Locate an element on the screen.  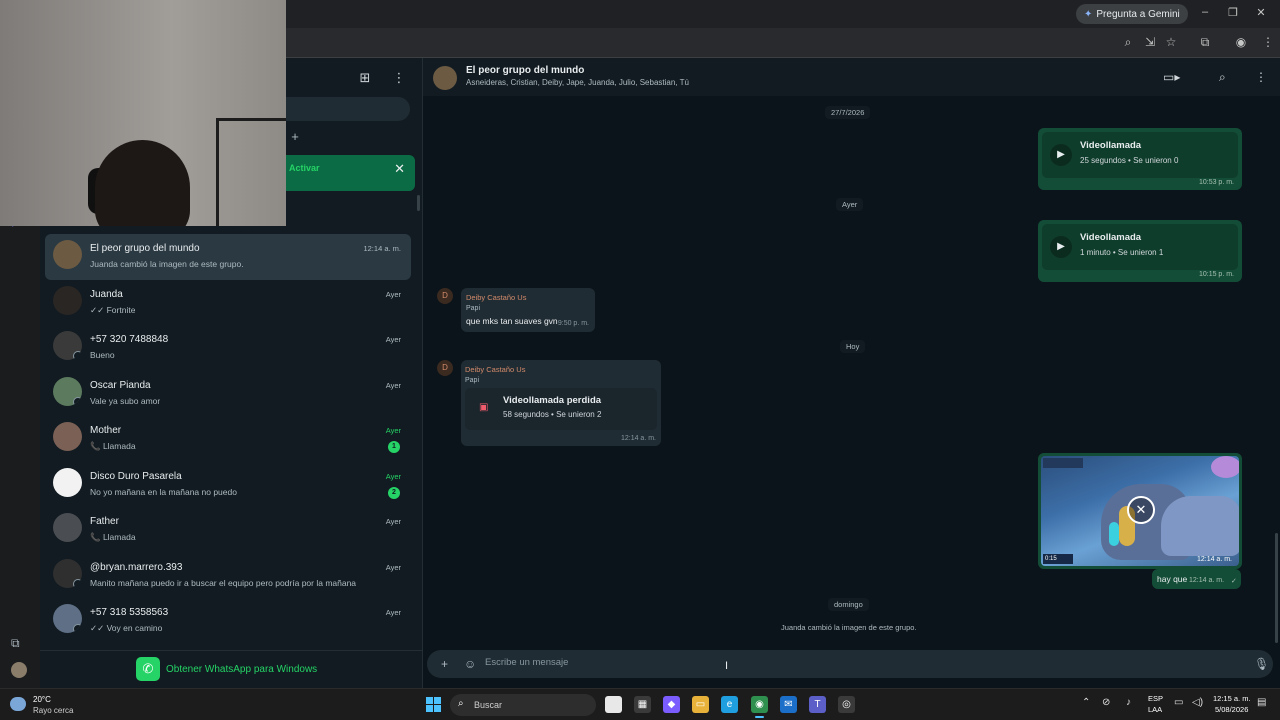
minimize-icon: – is located at coordinates (1205, 12).